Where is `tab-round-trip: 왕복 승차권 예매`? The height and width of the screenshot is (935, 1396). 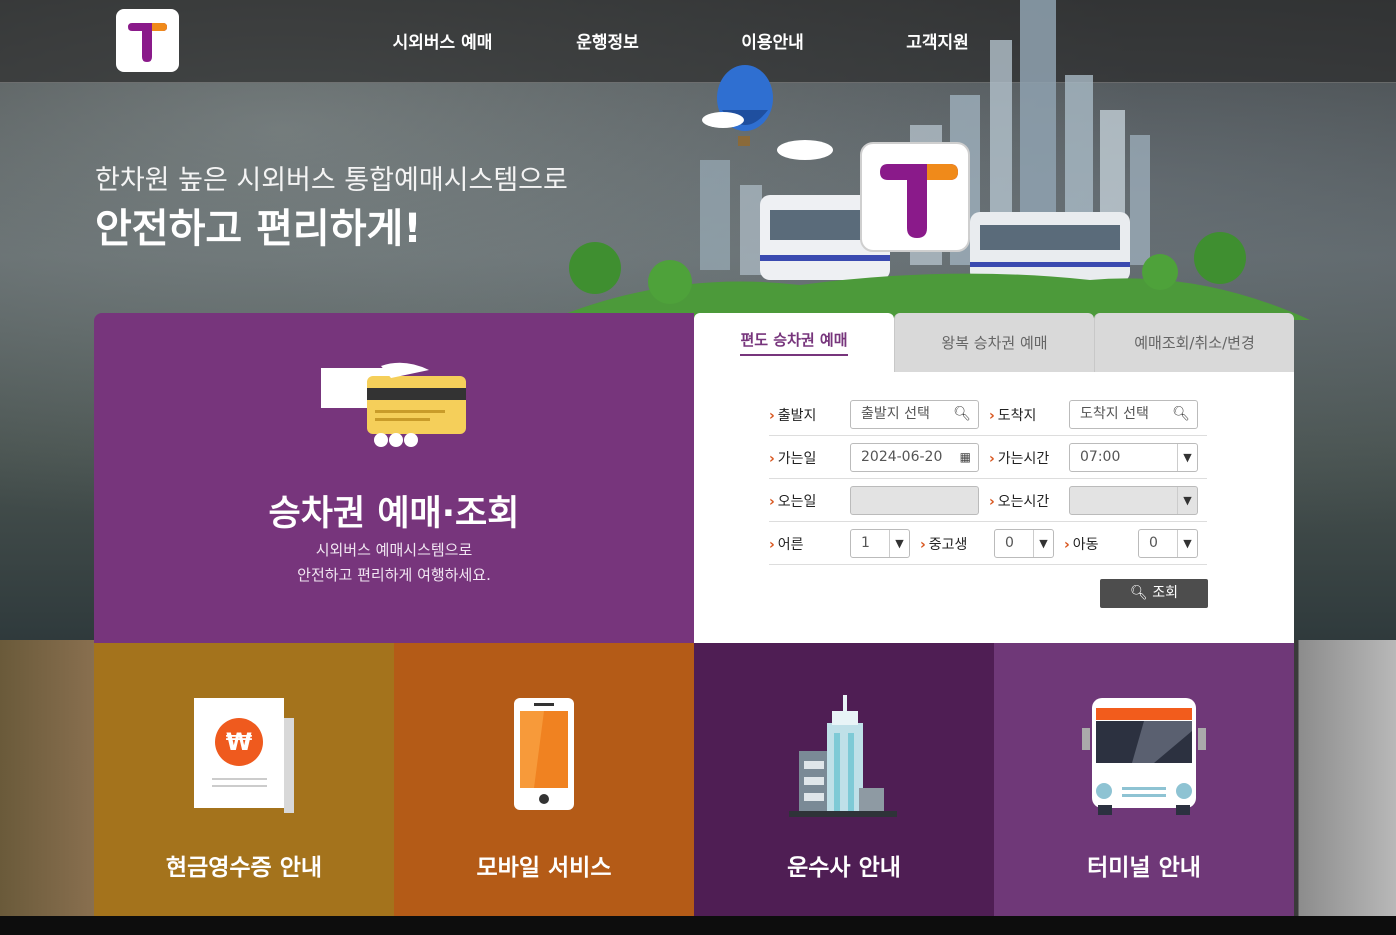
tab-round-trip: 왕복 승차권 예매 is located at coordinates (994, 342).